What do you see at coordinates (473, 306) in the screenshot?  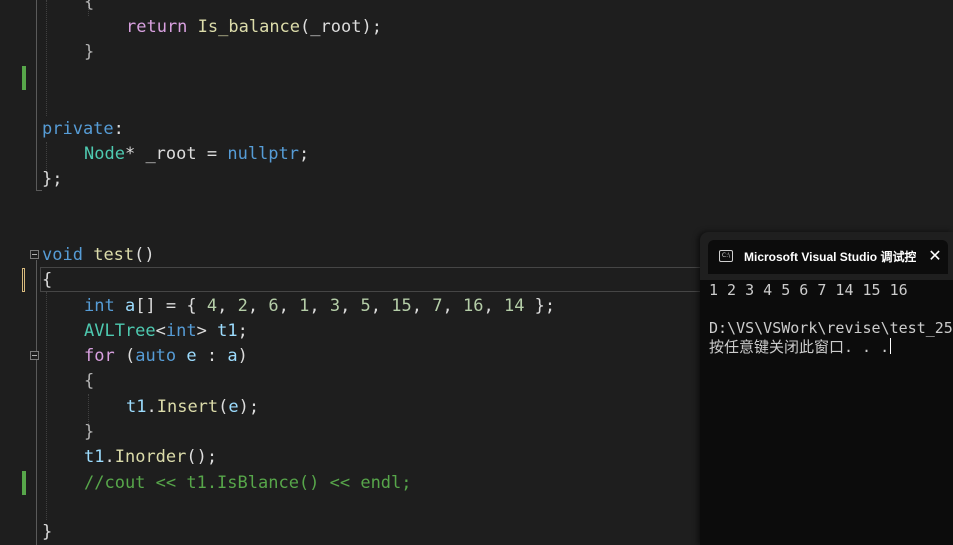 I see `code-token: 16` at bounding box center [473, 306].